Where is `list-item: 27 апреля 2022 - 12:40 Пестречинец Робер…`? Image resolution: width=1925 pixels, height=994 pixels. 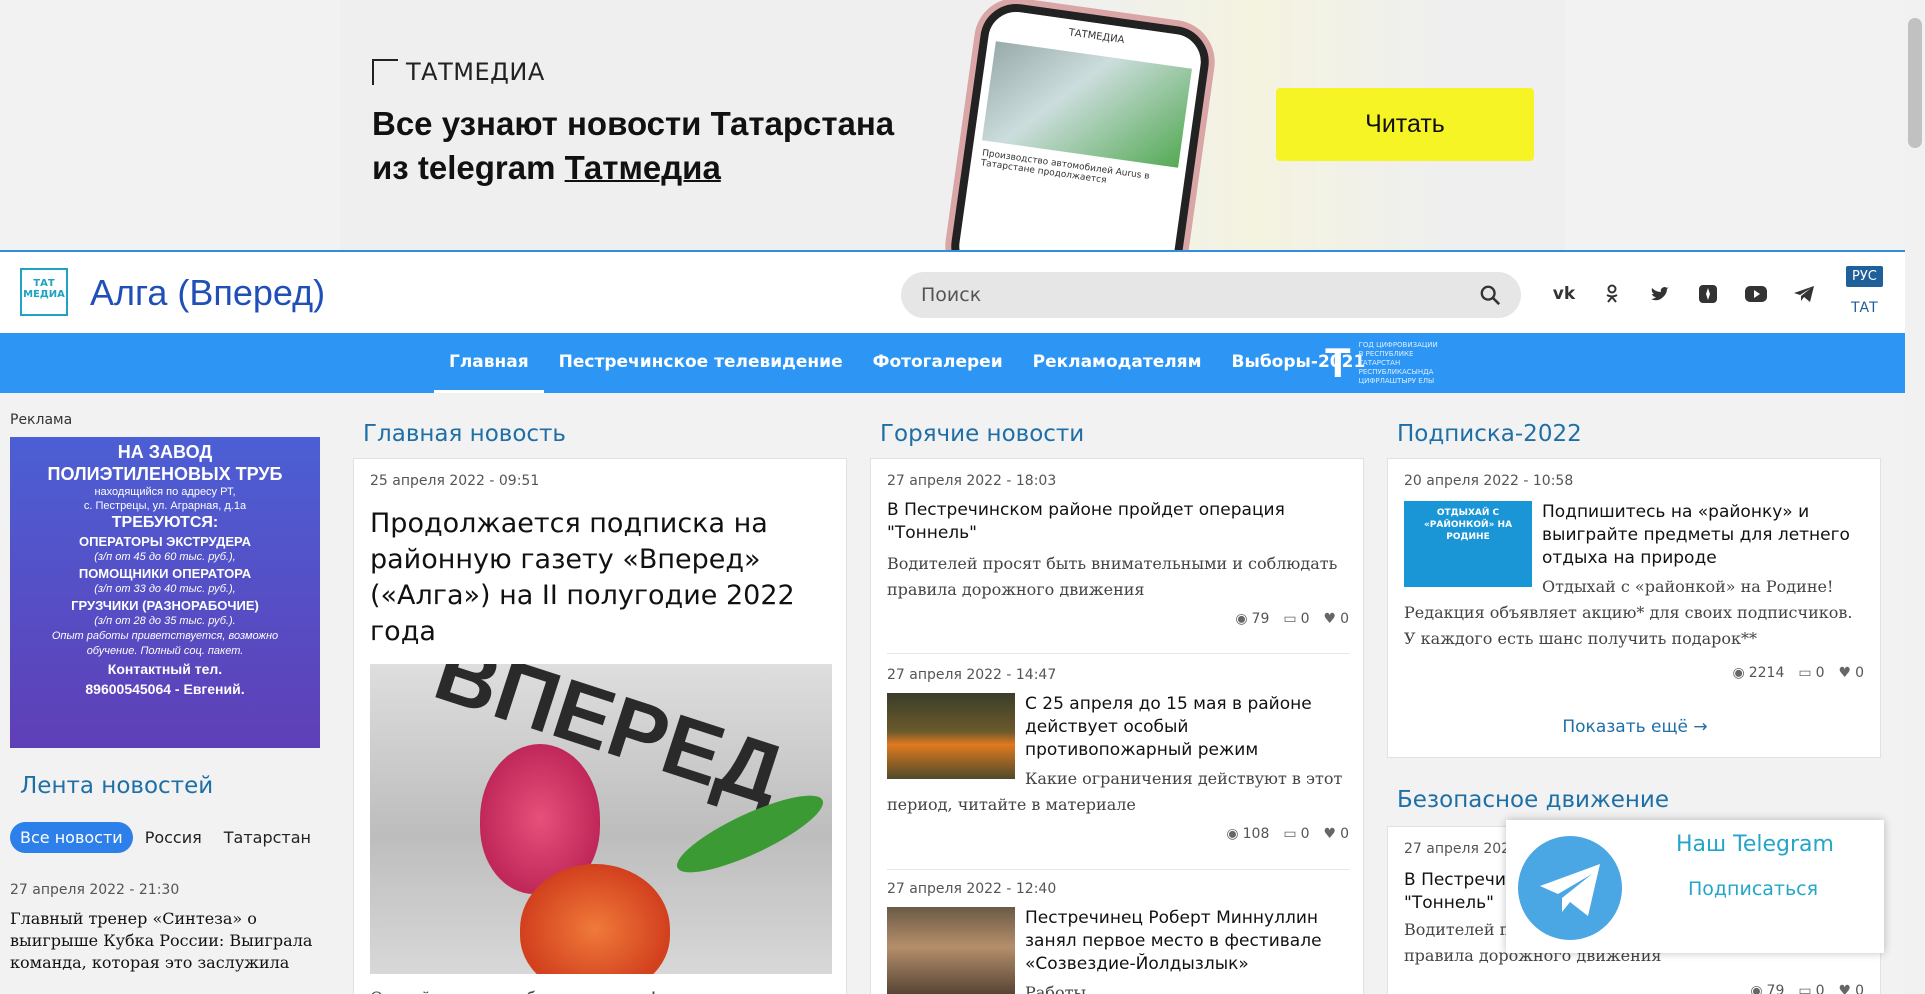 list-item: 27 апреля 2022 - 12:40 Пестречинец Робер… is located at coordinates (1118, 937).